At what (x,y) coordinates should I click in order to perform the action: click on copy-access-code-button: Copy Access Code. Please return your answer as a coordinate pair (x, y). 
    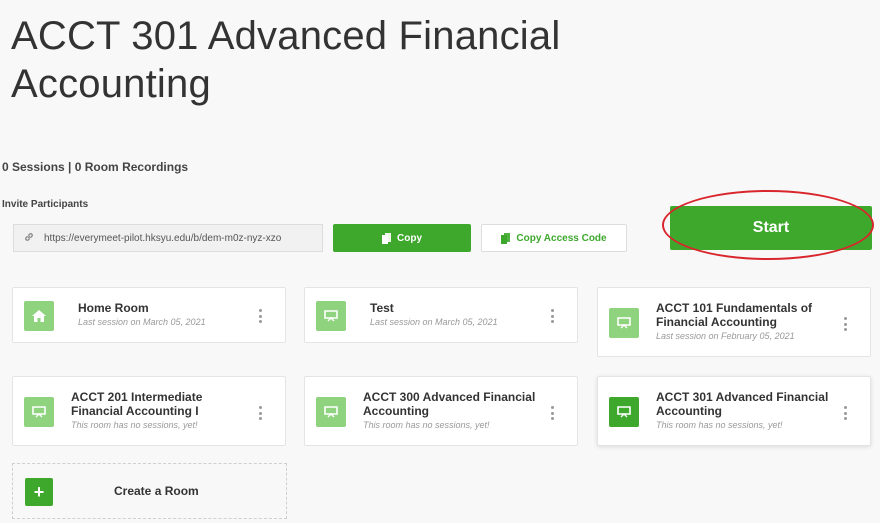
    Looking at the image, I should click on (554, 238).